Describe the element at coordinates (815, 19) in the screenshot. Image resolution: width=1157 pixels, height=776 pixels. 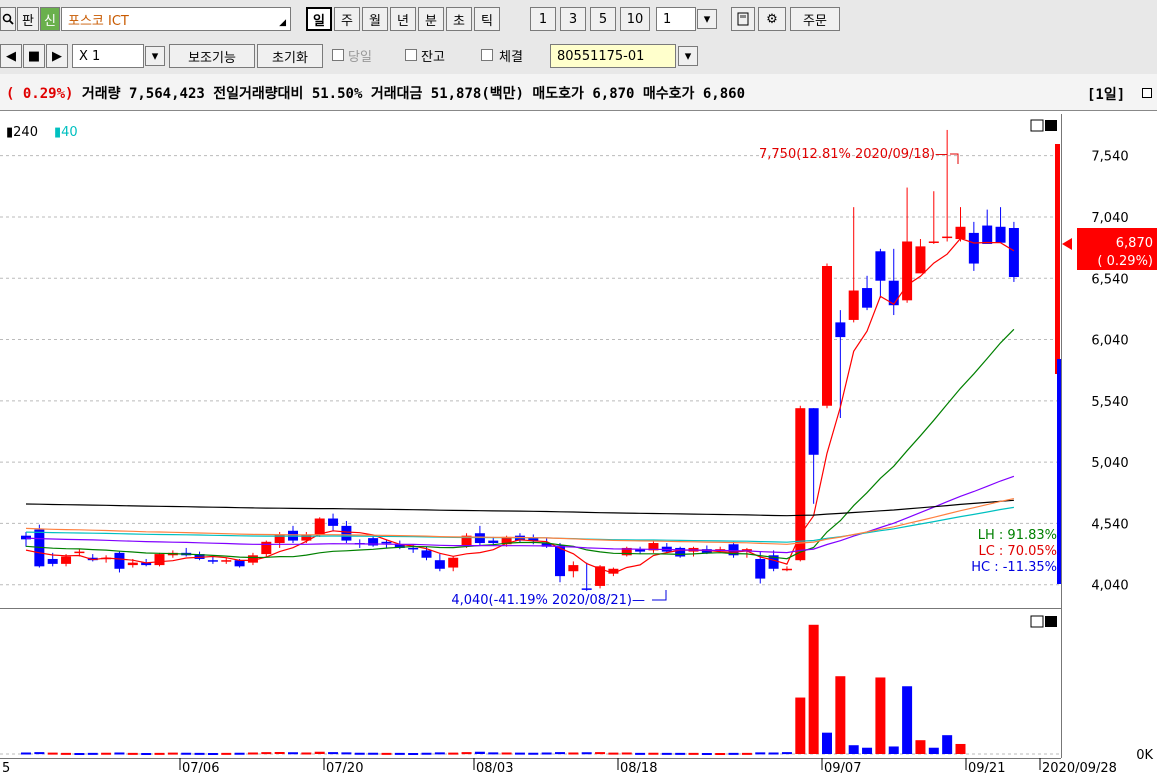
I see `order-button: 주문` at that location.